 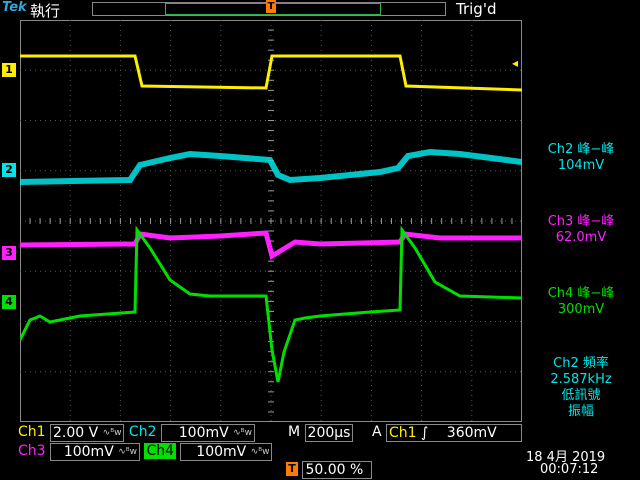 What do you see at coordinates (471, 433) in the screenshot?
I see `trigger-level: 360mV` at bounding box center [471, 433].